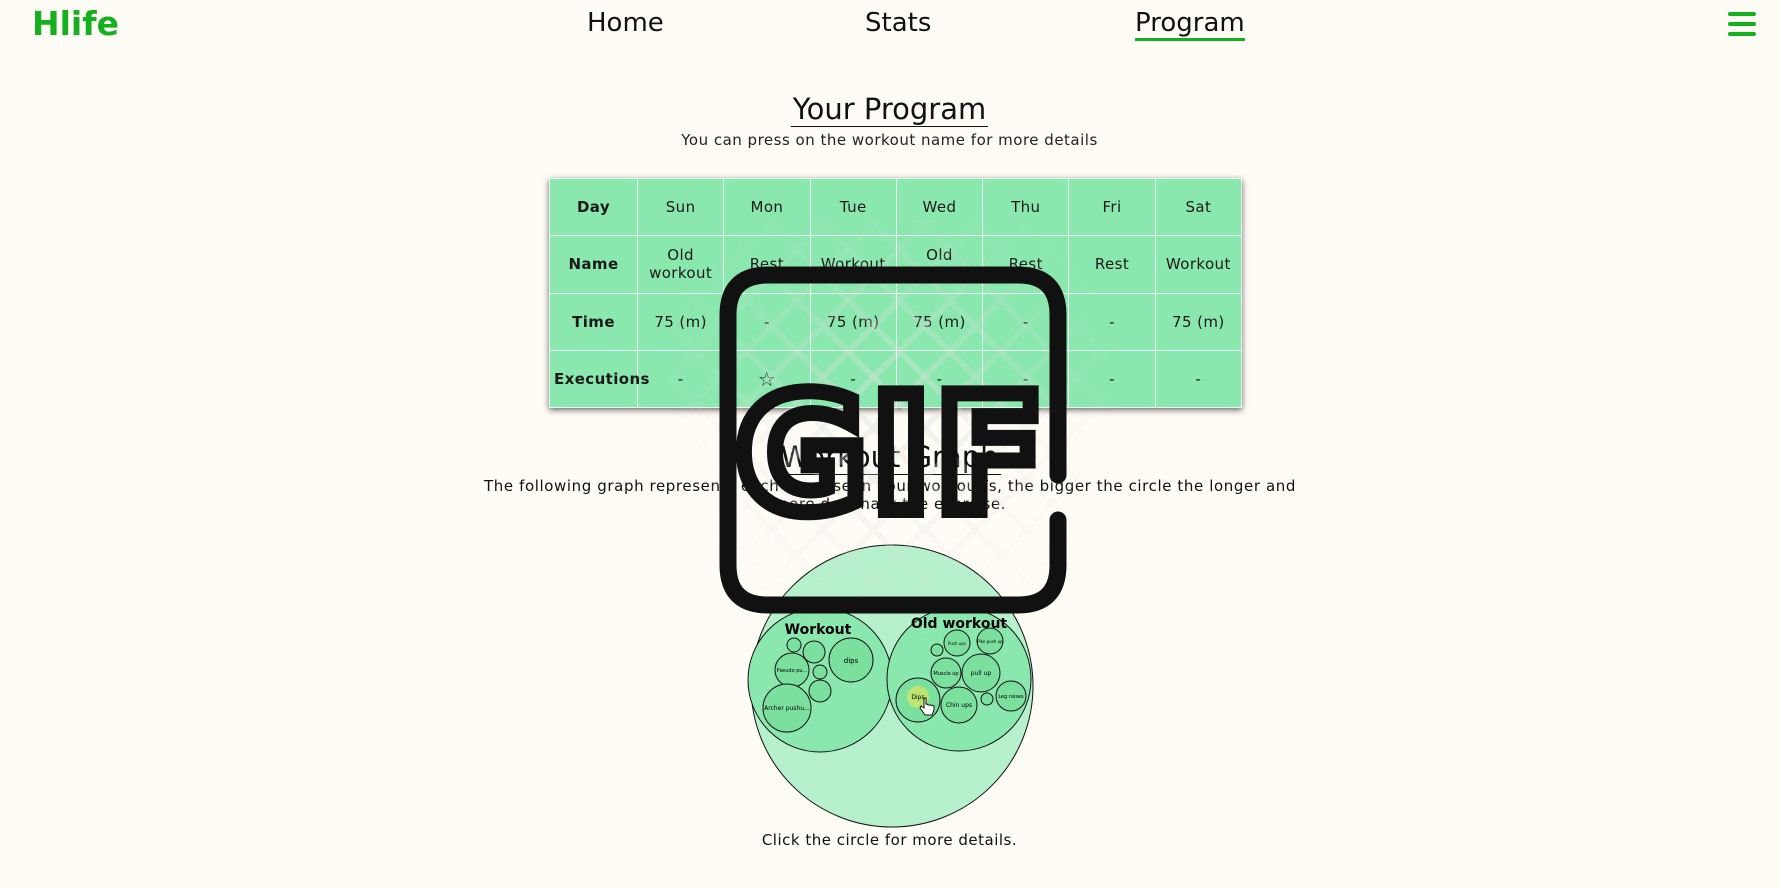 Image resolution: width=1779 pixels, height=888 pixels. What do you see at coordinates (959, 705) in the screenshot?
I see `exercise-label: Chin ups` at bounding box center [959, 705].